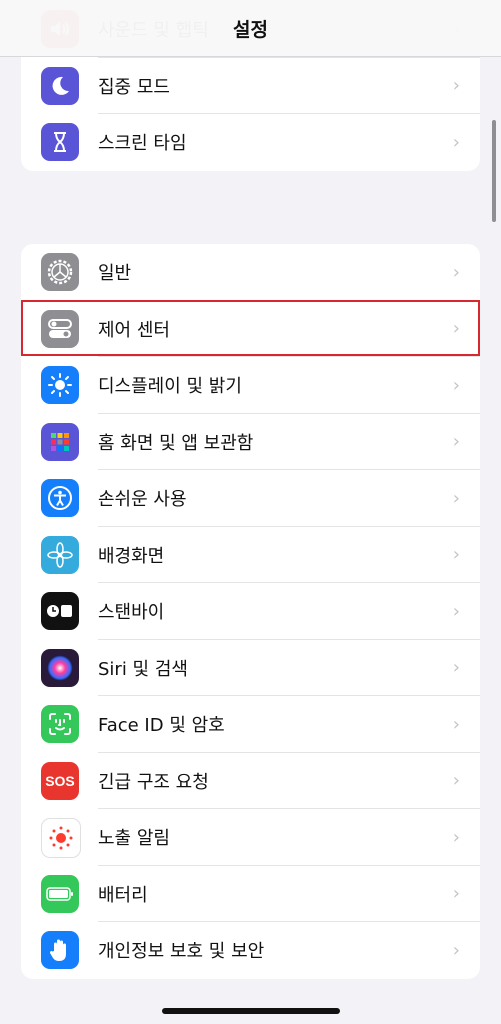 This screenshot has width=501, height=1024. I want to click on sun-icon, so click(60, 385).